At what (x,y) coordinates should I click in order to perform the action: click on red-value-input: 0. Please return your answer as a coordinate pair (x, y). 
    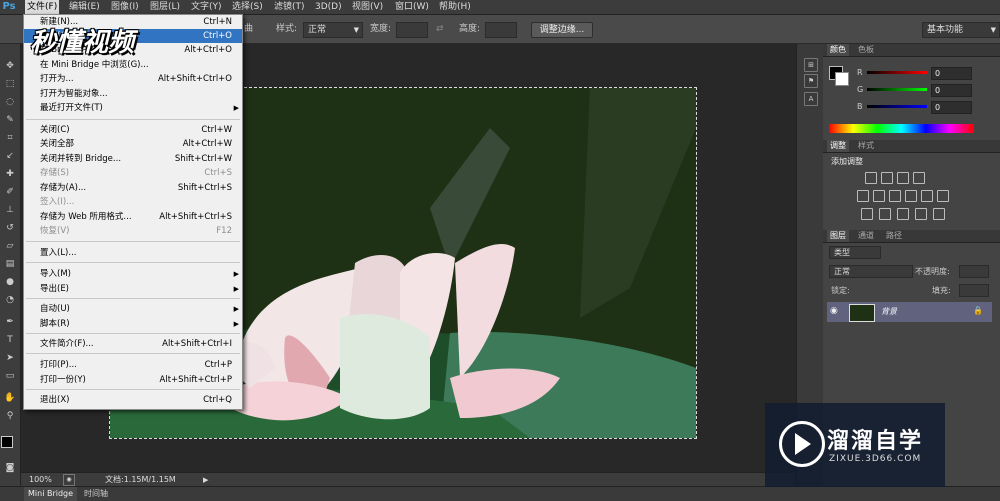
    Looking at the image, I should click on (951, 73).